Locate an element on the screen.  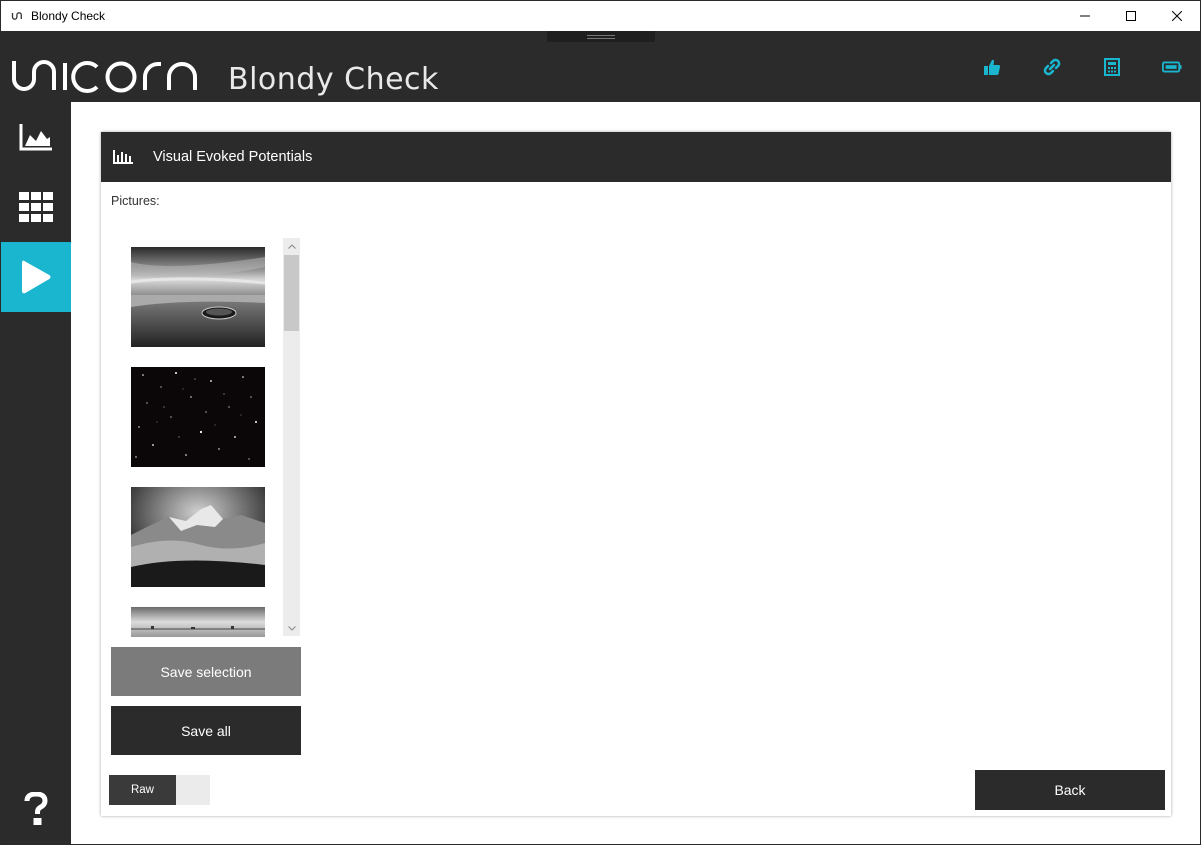
scroll-down-button is located at coordinates (291, 628).